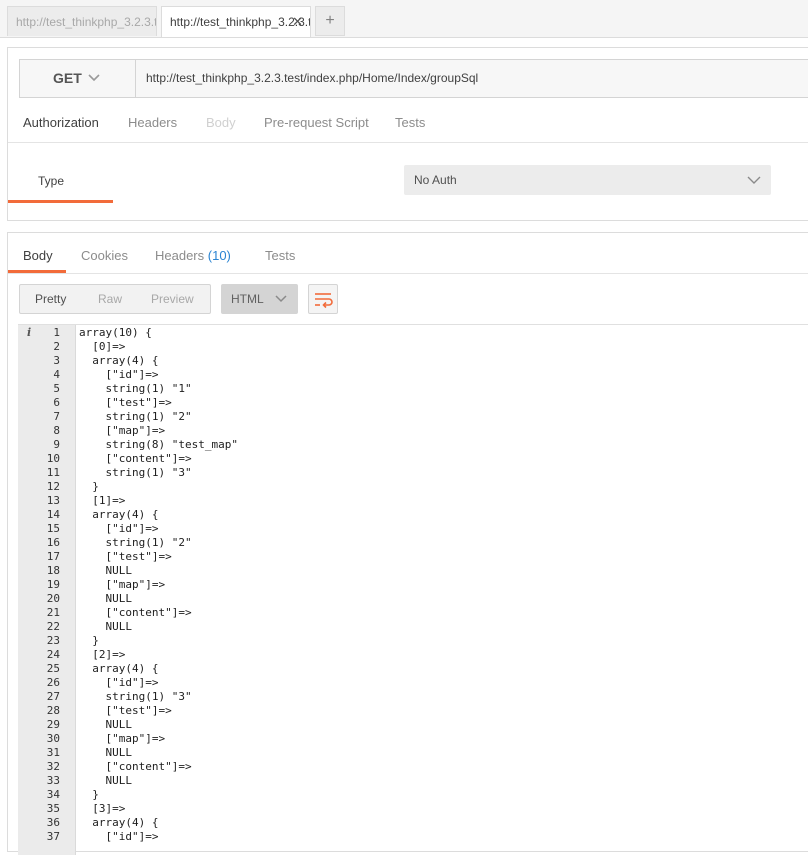  What do you see at coordinates (172, 299) in the screenshot?
I see `preview-button: Preview` at bounding box center [172, 299].